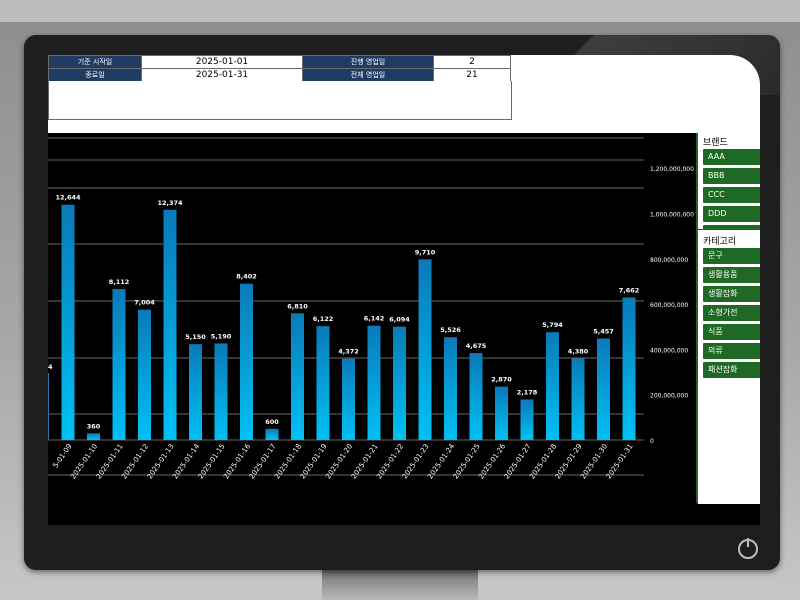 Image resolution: width=800 pixels, height=600 pixels. Describe the element at coordinates (731, 351) in the screenshot. I see `category-filter-button: 의류` at that location.